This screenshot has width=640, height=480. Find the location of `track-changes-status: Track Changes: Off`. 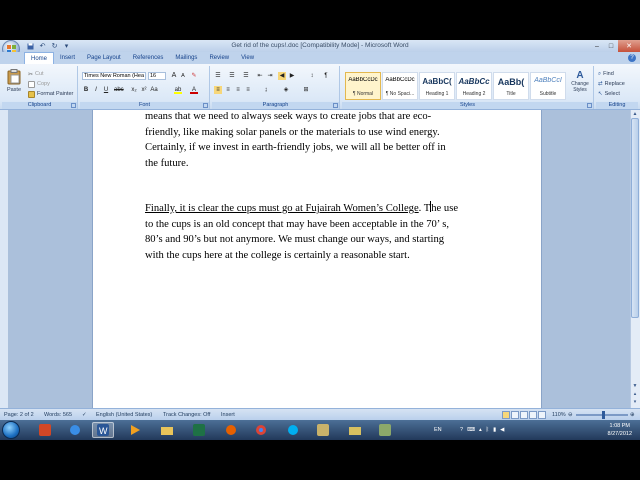

track-changes-status: Track Changes: Off is located at coordinates (186, 415).